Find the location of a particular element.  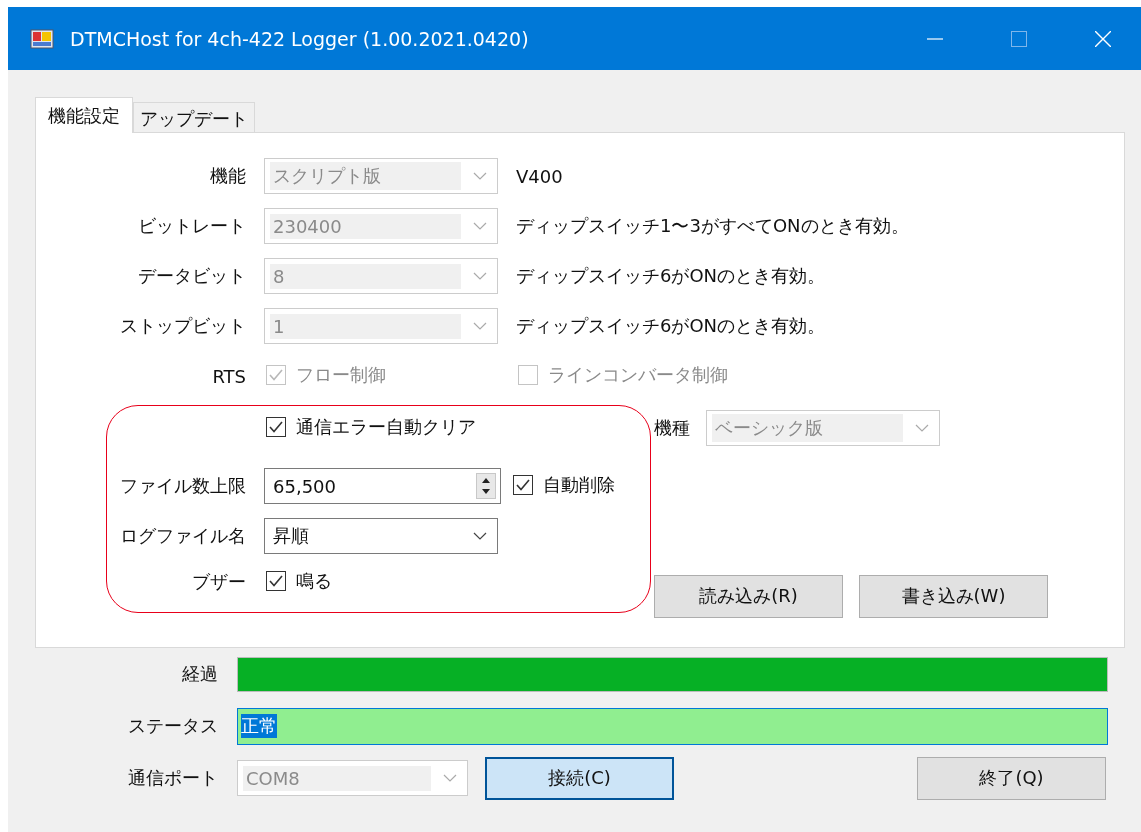

tab: アップデート is located at coordinates (194, 117).